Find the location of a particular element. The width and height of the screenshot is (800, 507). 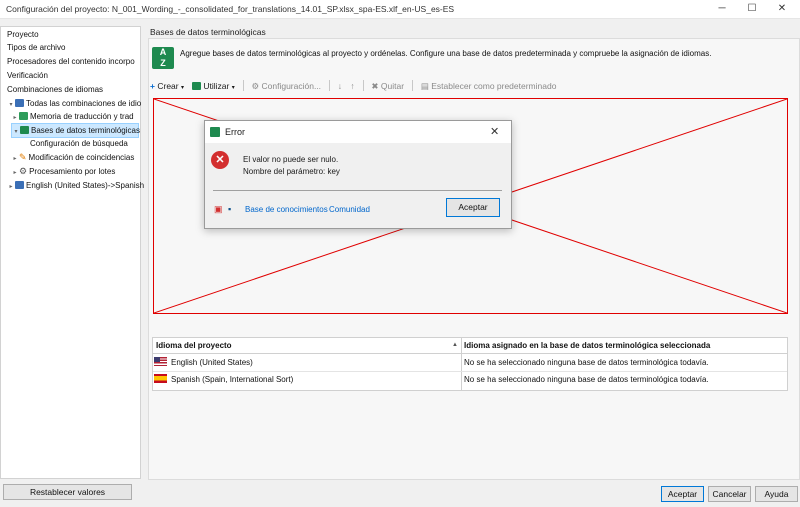

nav-label: Procesadores del contenido incorpo is located at coordinates (71, 61).